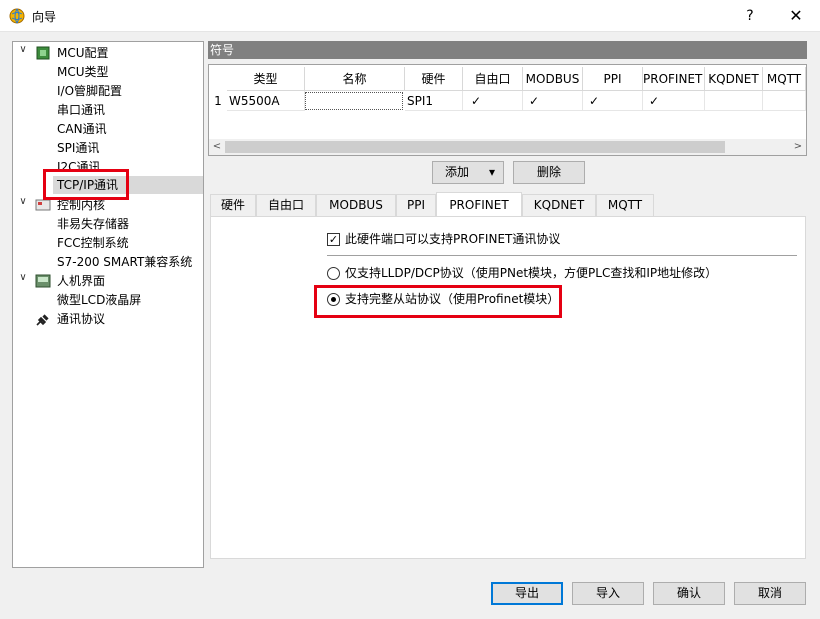  Describe the element at coordinates (43, 205) in the screenshot. I see `core-icon` at that location.